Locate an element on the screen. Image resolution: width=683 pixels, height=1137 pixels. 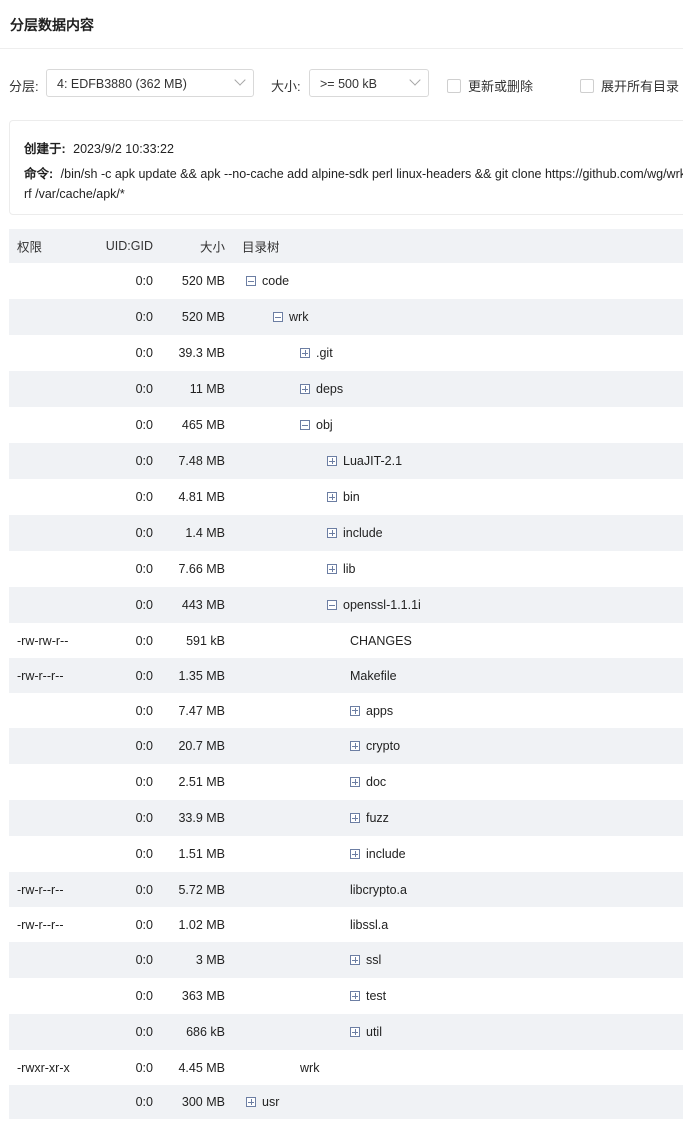
table-row: 0:0 7.48 MB LuaJIT-2.1 is located at coordinates (346, 461).